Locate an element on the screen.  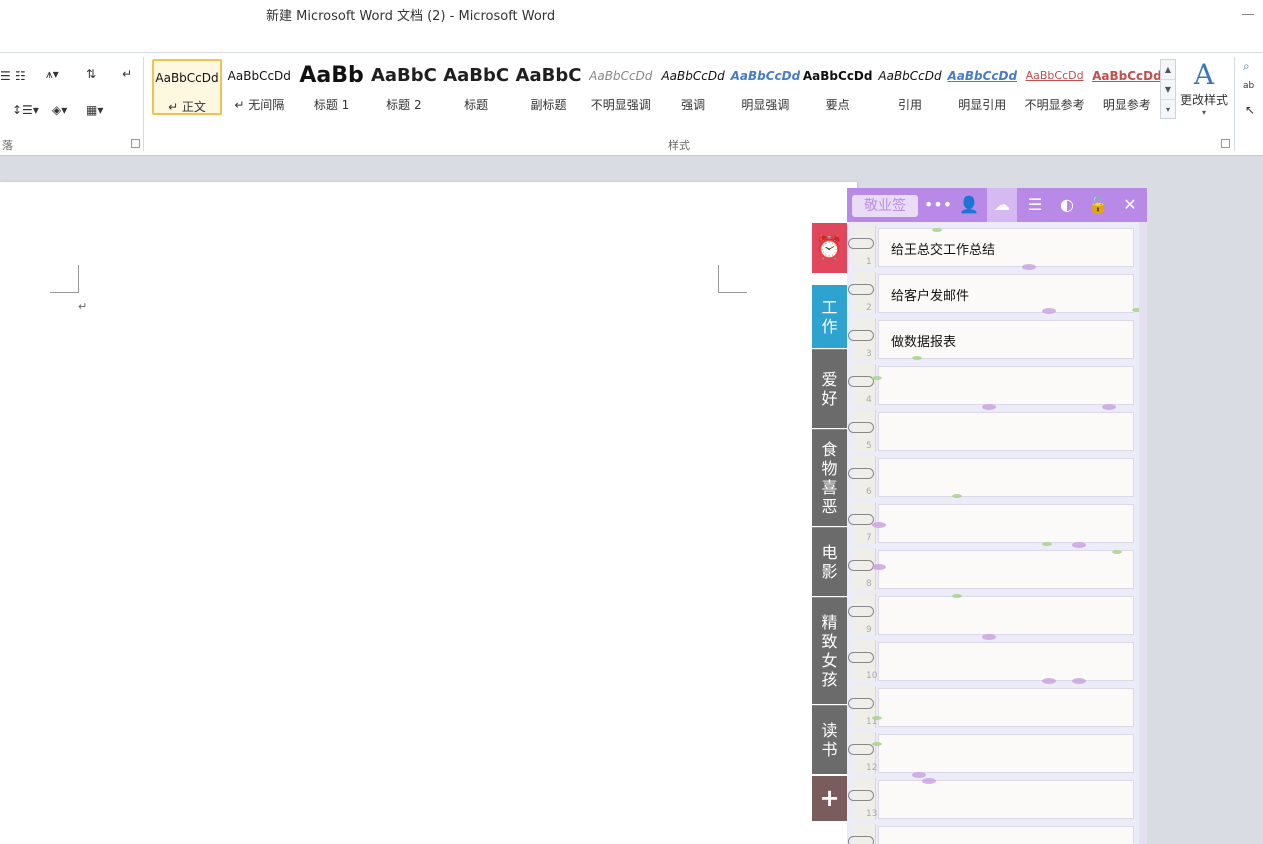
style-item: AaBbCcDd 明显参考 is located at coordinates (1127, 87).